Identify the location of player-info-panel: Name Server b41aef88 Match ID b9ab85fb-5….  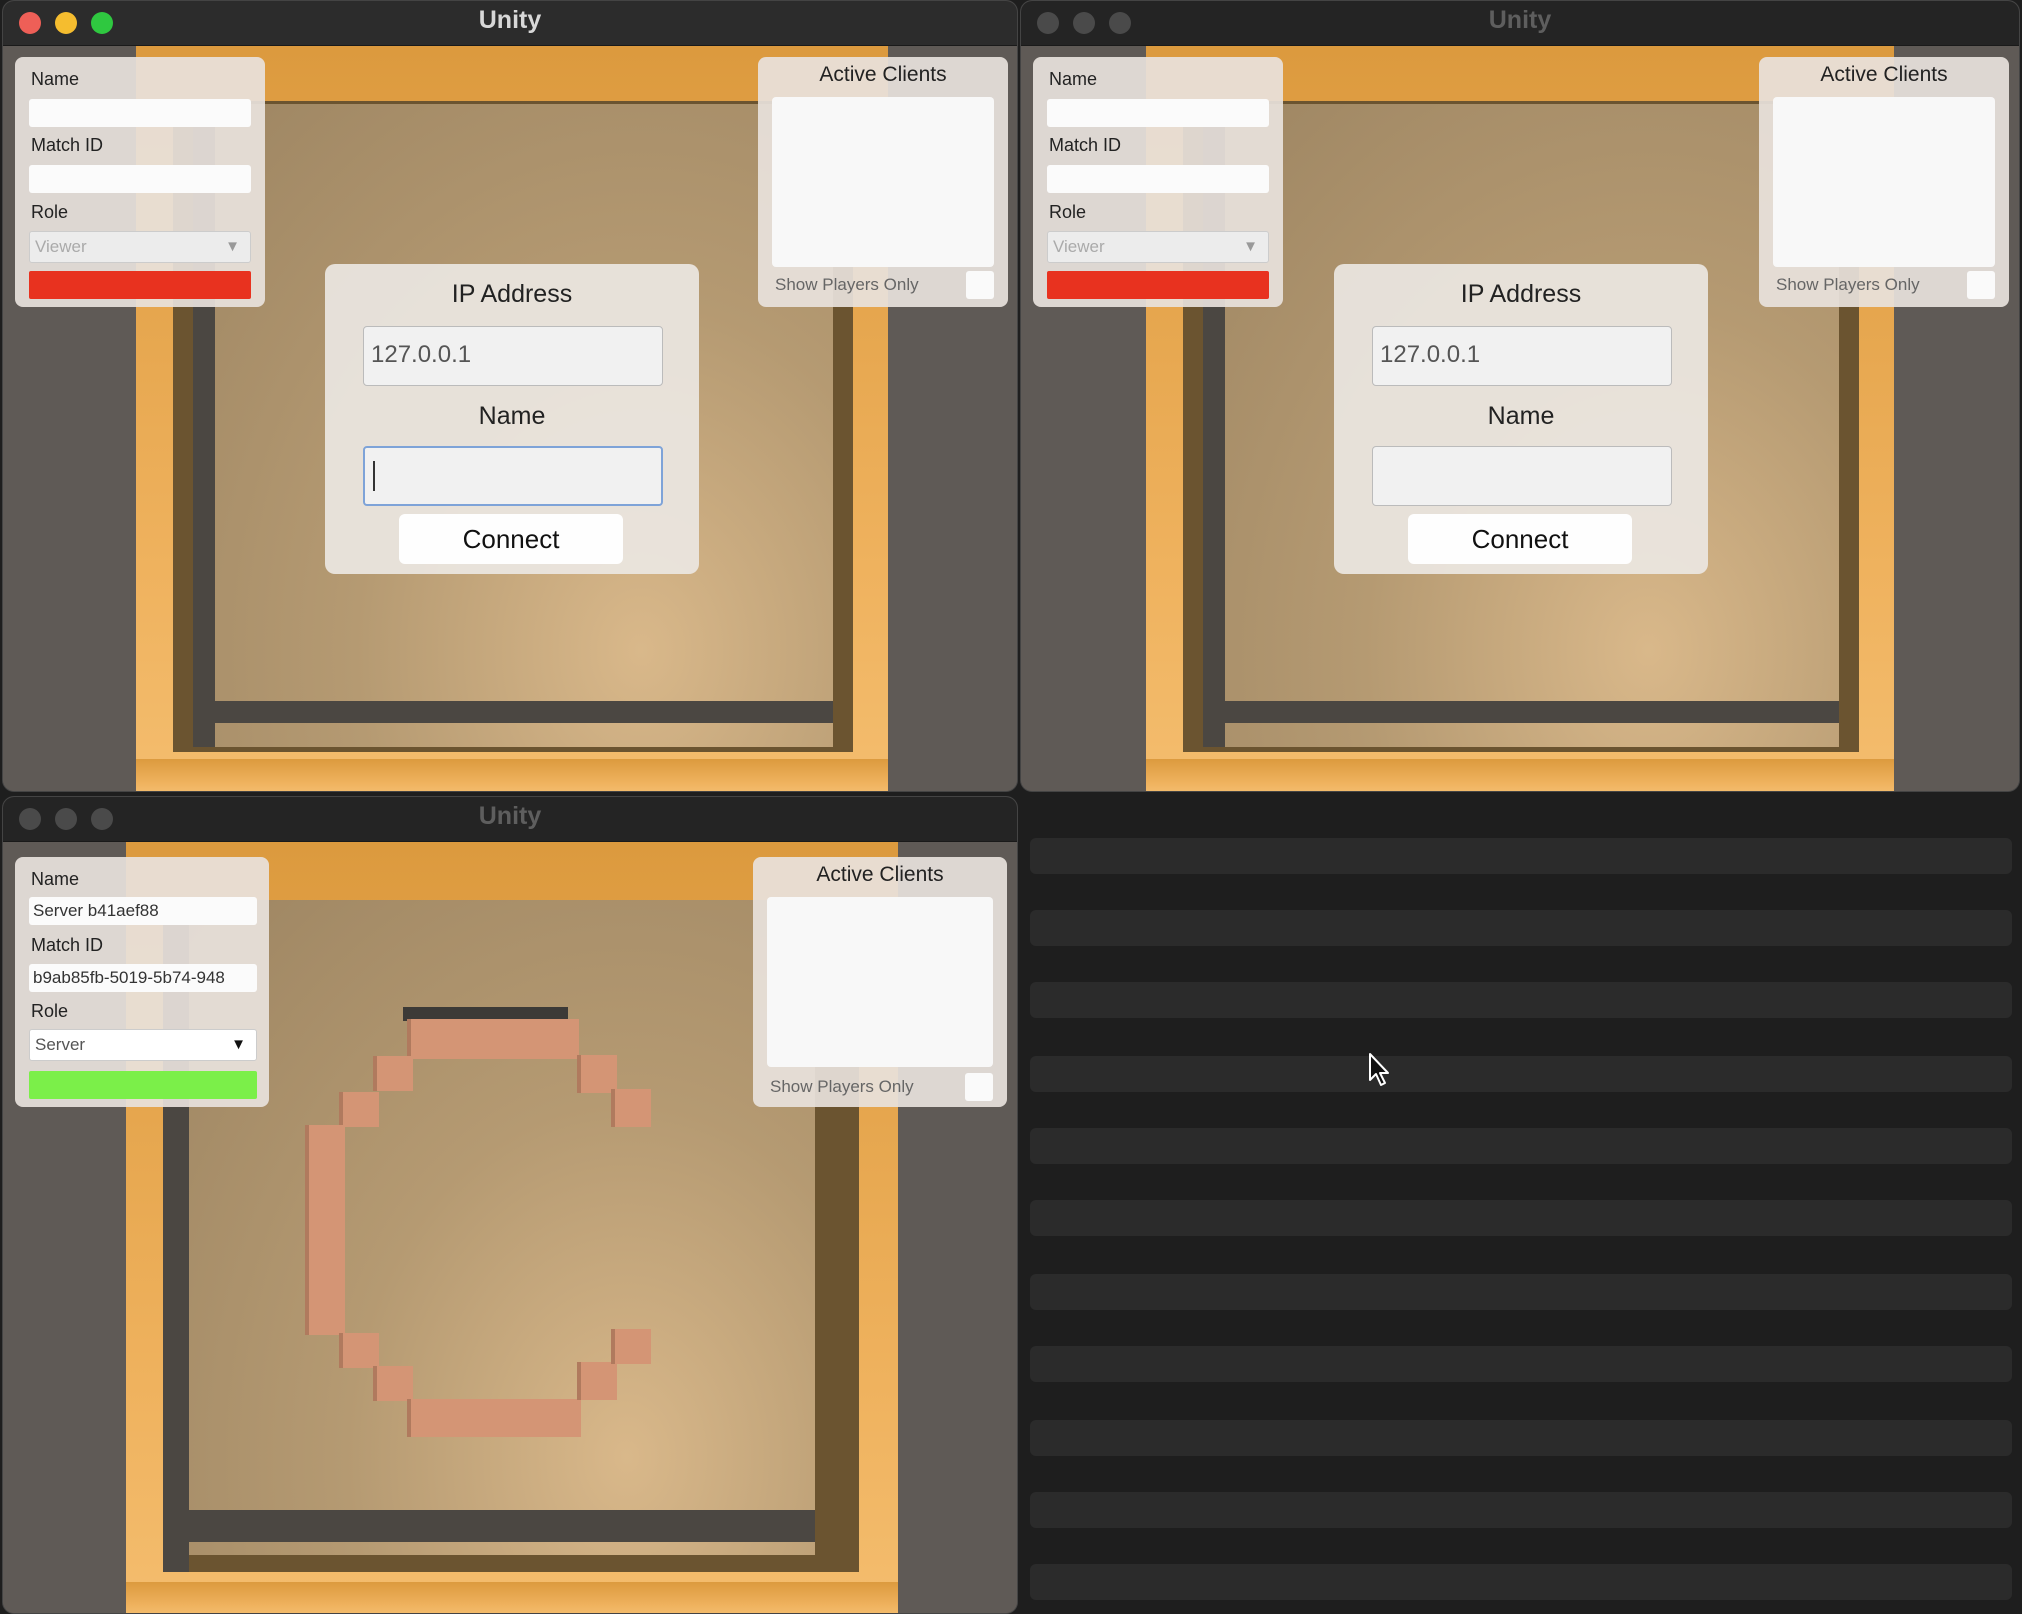
(142, 982).